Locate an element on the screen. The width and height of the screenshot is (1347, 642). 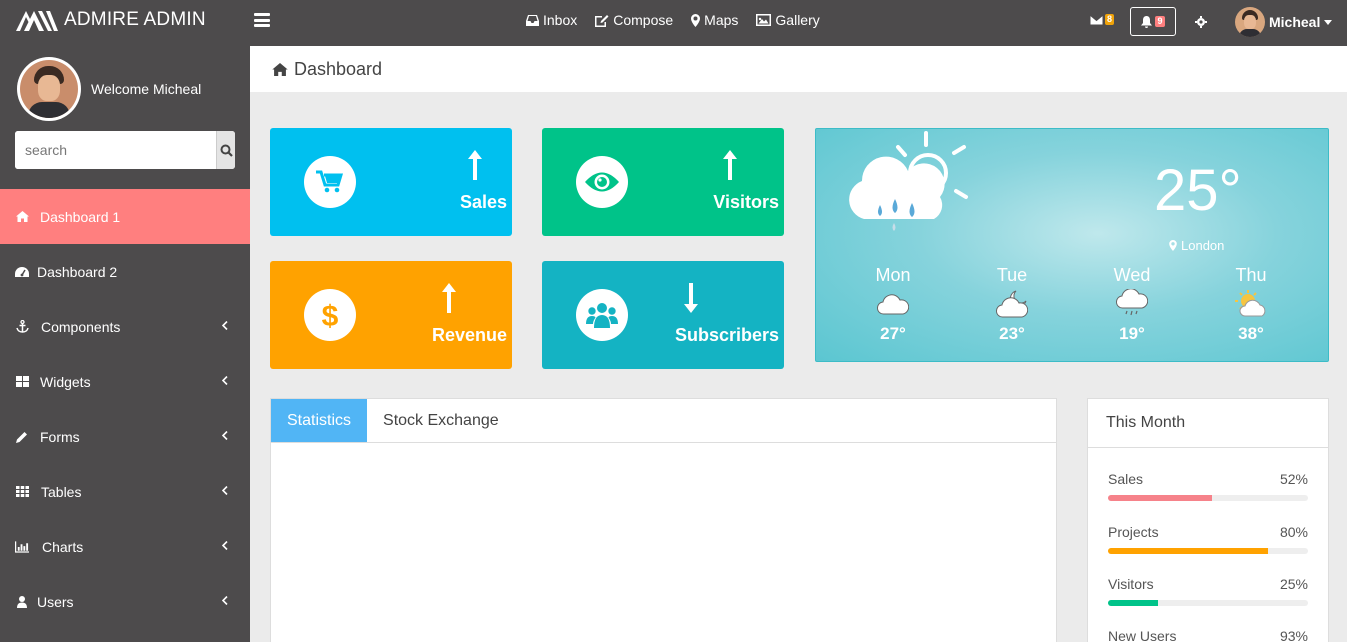
tile-subscribers: Subscribers is located at coordinates (663, 315).